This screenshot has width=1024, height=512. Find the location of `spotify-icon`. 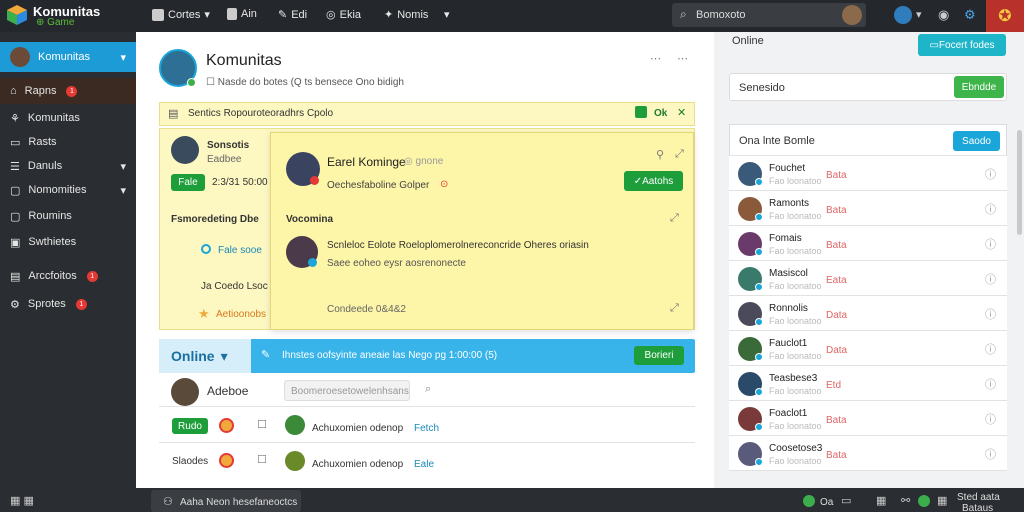

spotify-icon is located at coordinates (924, 501).